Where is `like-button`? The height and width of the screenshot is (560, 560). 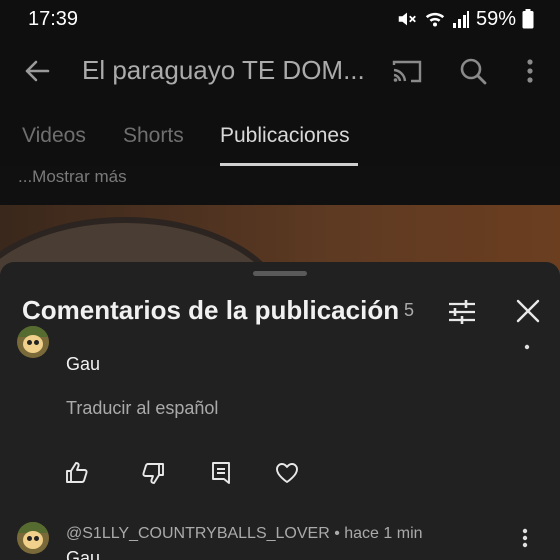 like-button is located at coordinates (77, 473).